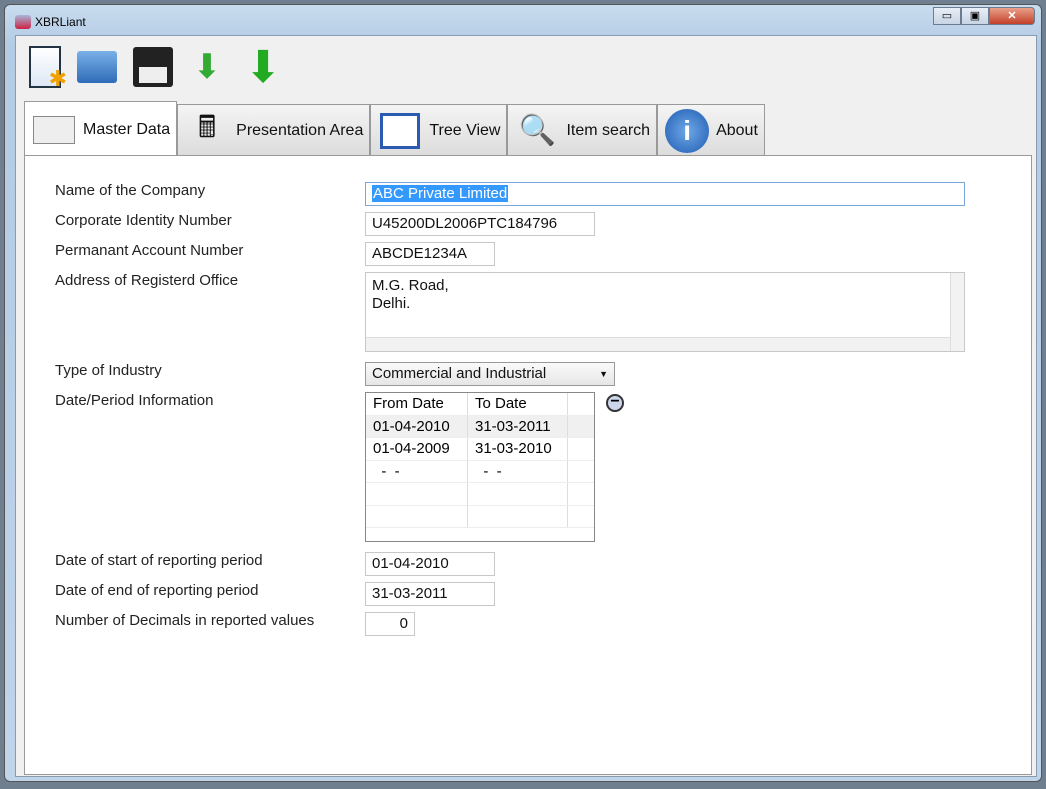 This screenshot has height=789, width=1046. I want to click on company-label: Name of the Company, so click(130, 190).